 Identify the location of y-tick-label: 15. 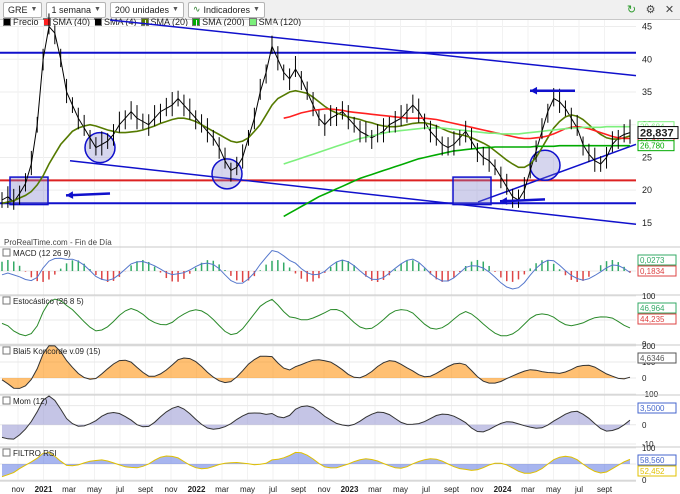
(647, 223).